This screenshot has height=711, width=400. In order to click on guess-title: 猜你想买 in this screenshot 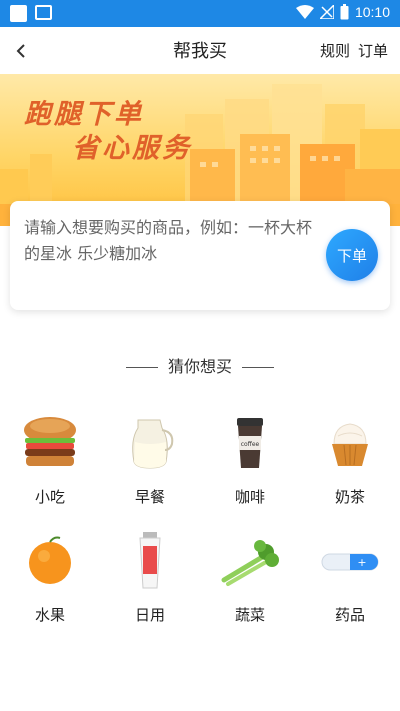, I will do `click(199, 366)`.